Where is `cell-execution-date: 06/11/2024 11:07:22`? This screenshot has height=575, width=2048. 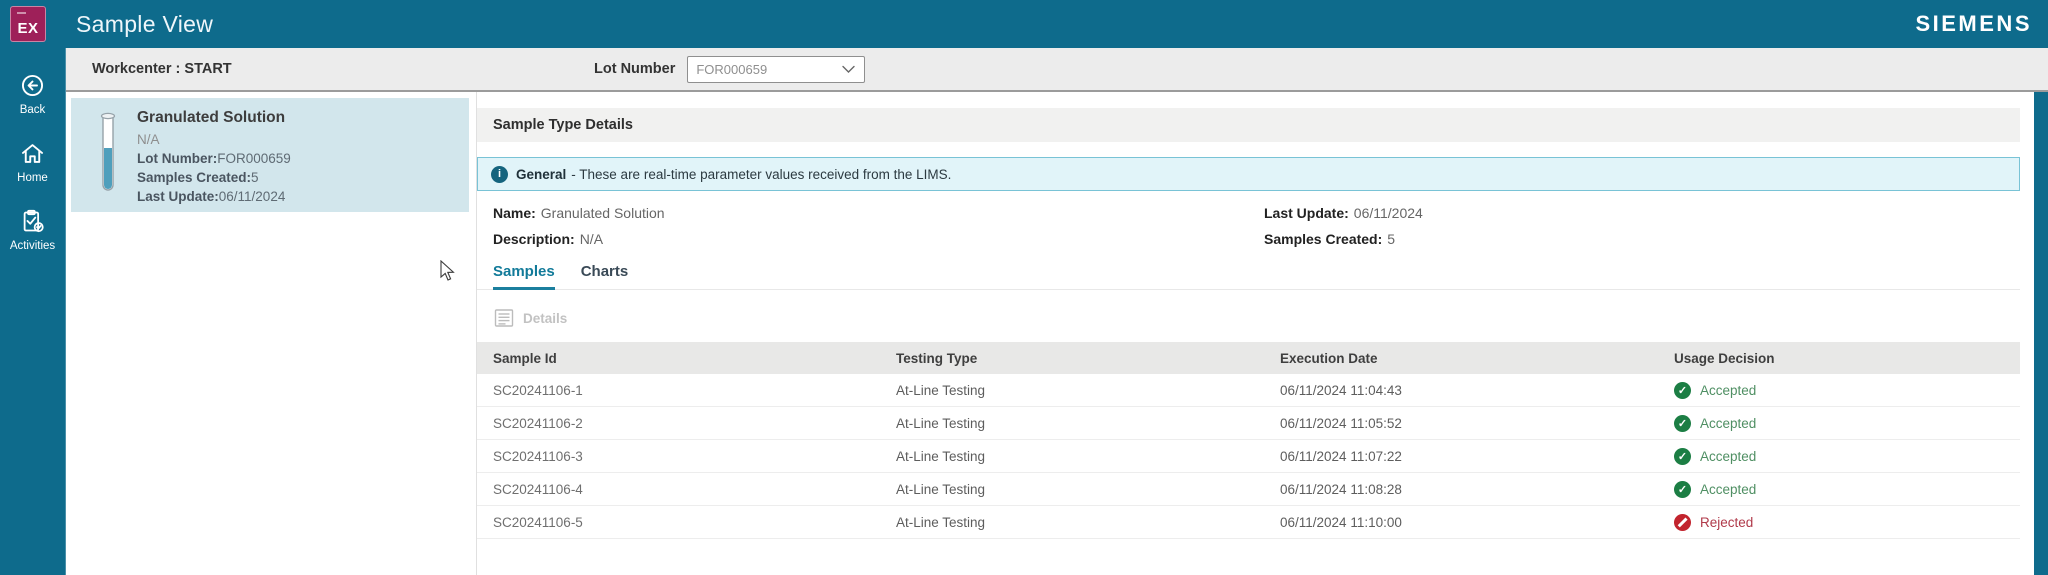
cell-execution-date: 06/11/2024 11:07:22 is located at coordinates (1341, 456).